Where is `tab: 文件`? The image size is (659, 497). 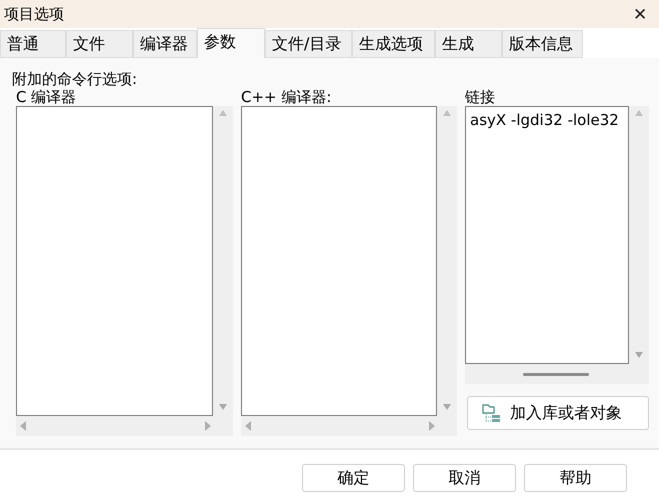
tab: 文件 is located at coordinates (99, 44).